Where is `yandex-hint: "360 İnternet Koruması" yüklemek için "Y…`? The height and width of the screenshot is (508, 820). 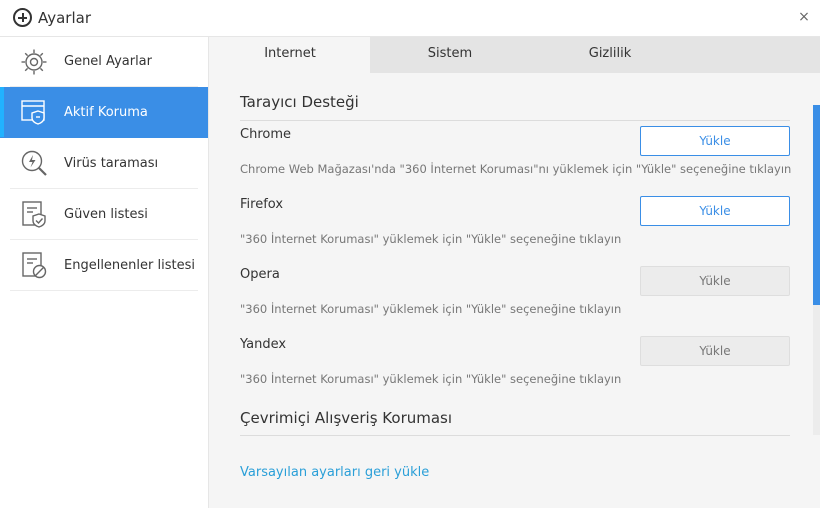 yandex-hint: "360 İnternet Koruması" yüklemek için "Y… is located at coordinates (431, 379).